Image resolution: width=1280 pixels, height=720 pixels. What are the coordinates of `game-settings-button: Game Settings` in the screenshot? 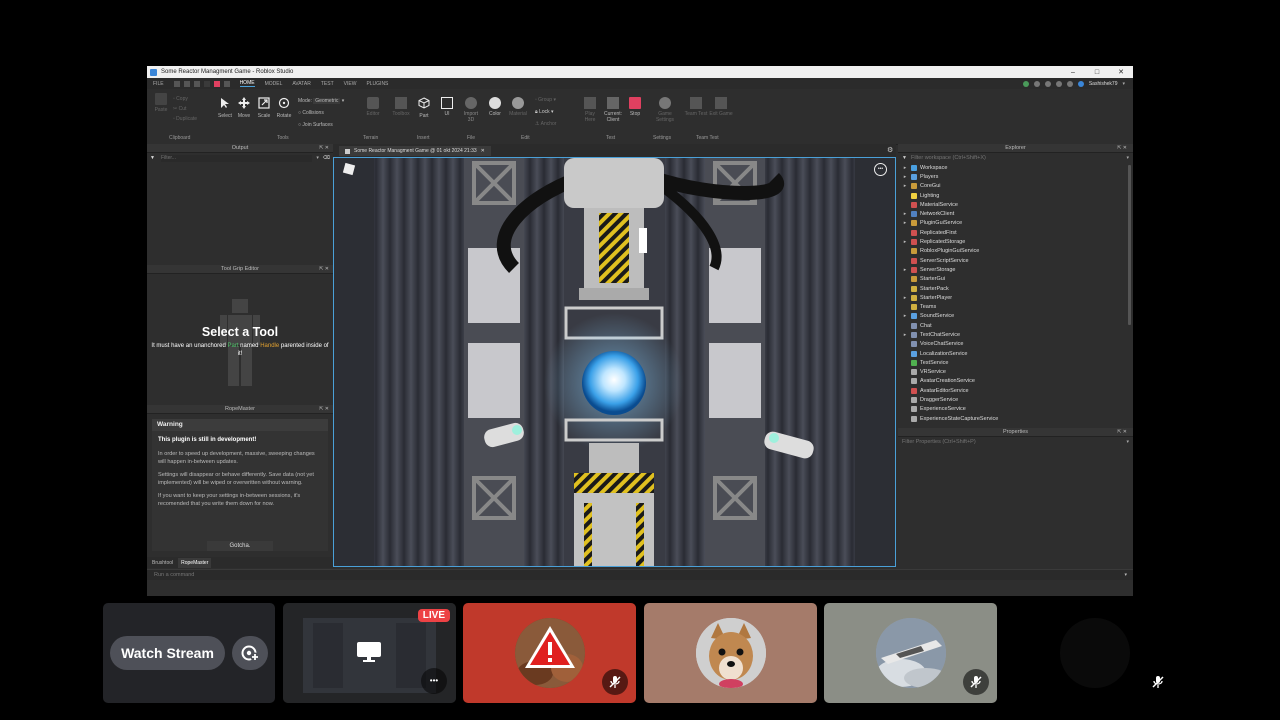 It's located at (665, 110).